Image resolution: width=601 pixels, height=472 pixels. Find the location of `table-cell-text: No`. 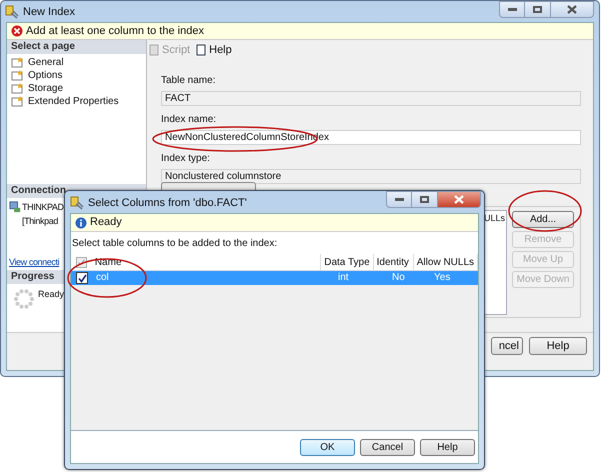

table-cell-text: No is located at coordinates (398, 278).